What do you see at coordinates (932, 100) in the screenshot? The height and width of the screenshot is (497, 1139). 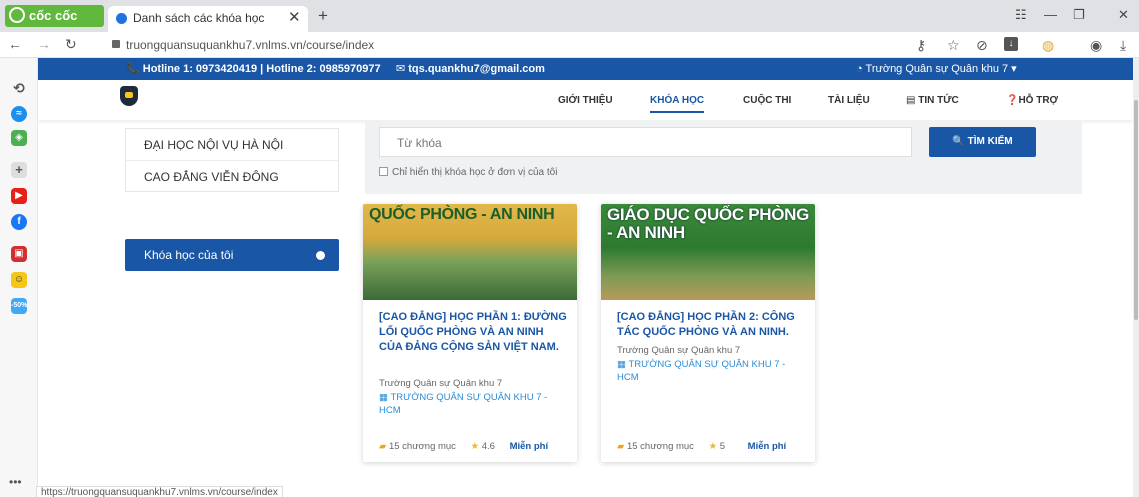 I see `menu-tin-tuc: ▤ TIN TỨC` at bounding box center [932, 100].